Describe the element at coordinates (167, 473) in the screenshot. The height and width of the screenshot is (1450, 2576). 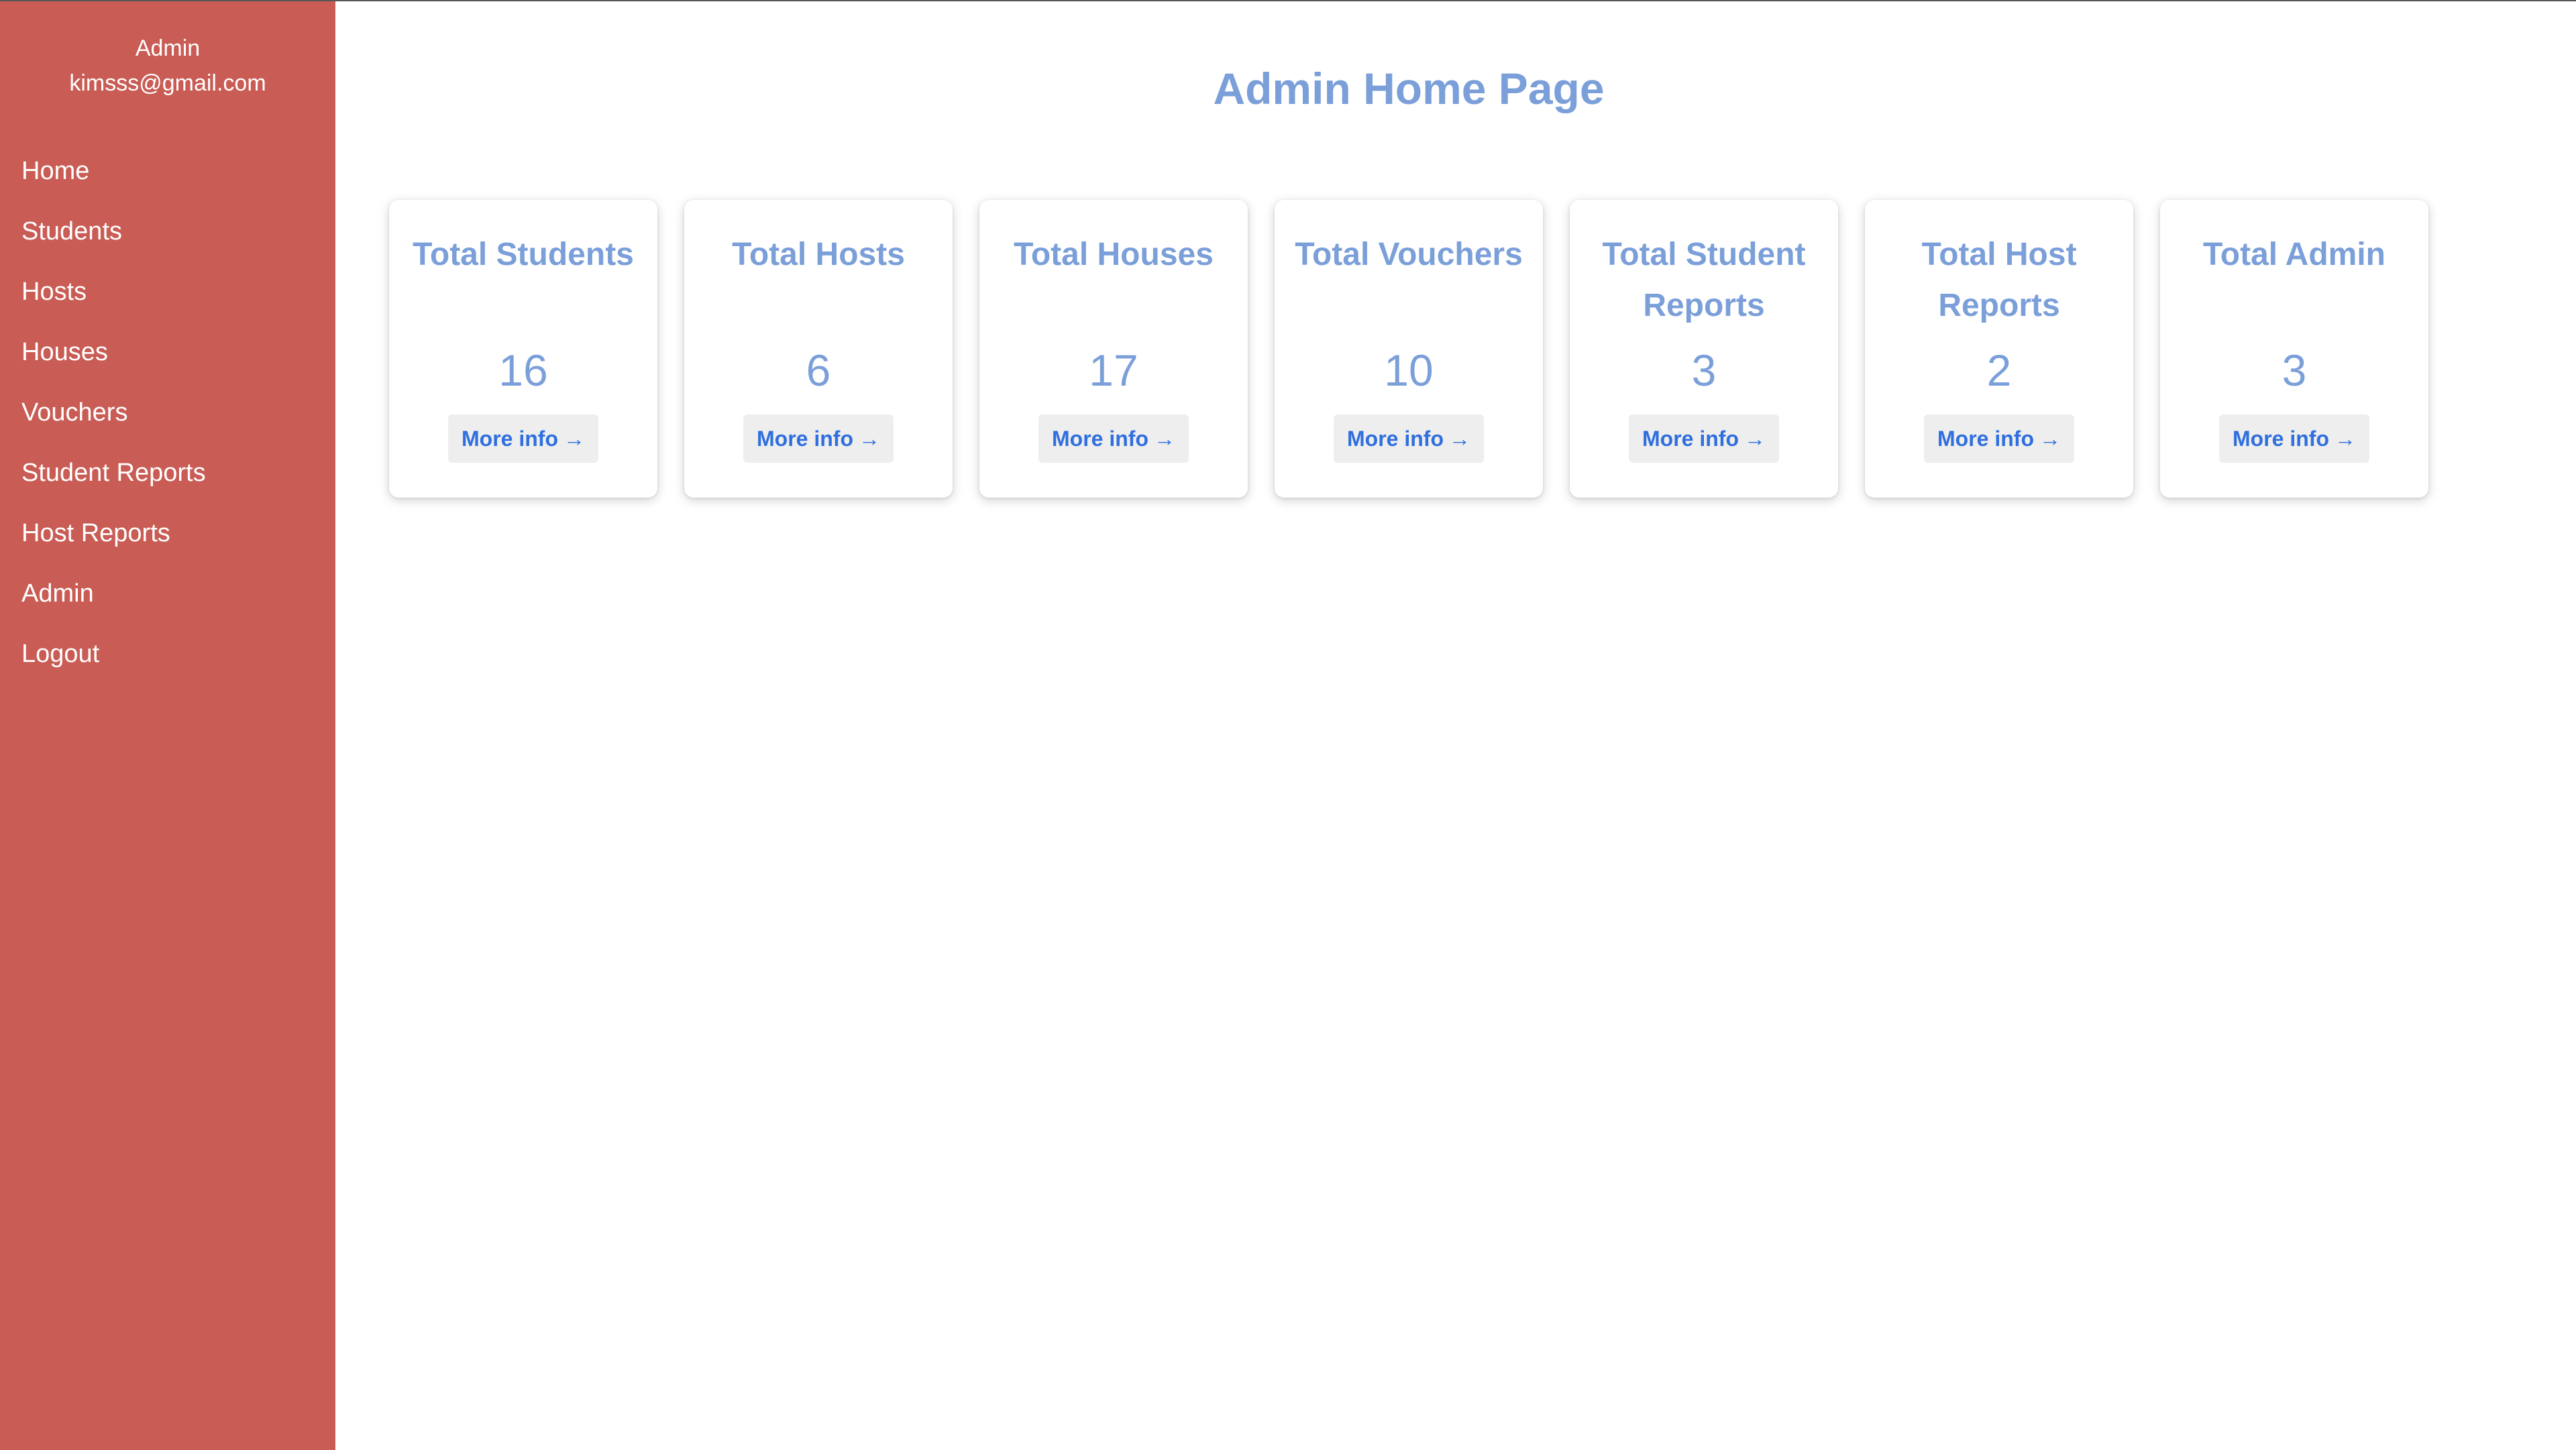
I see `sidebar-item-student-reports: Student Reports` at that location.